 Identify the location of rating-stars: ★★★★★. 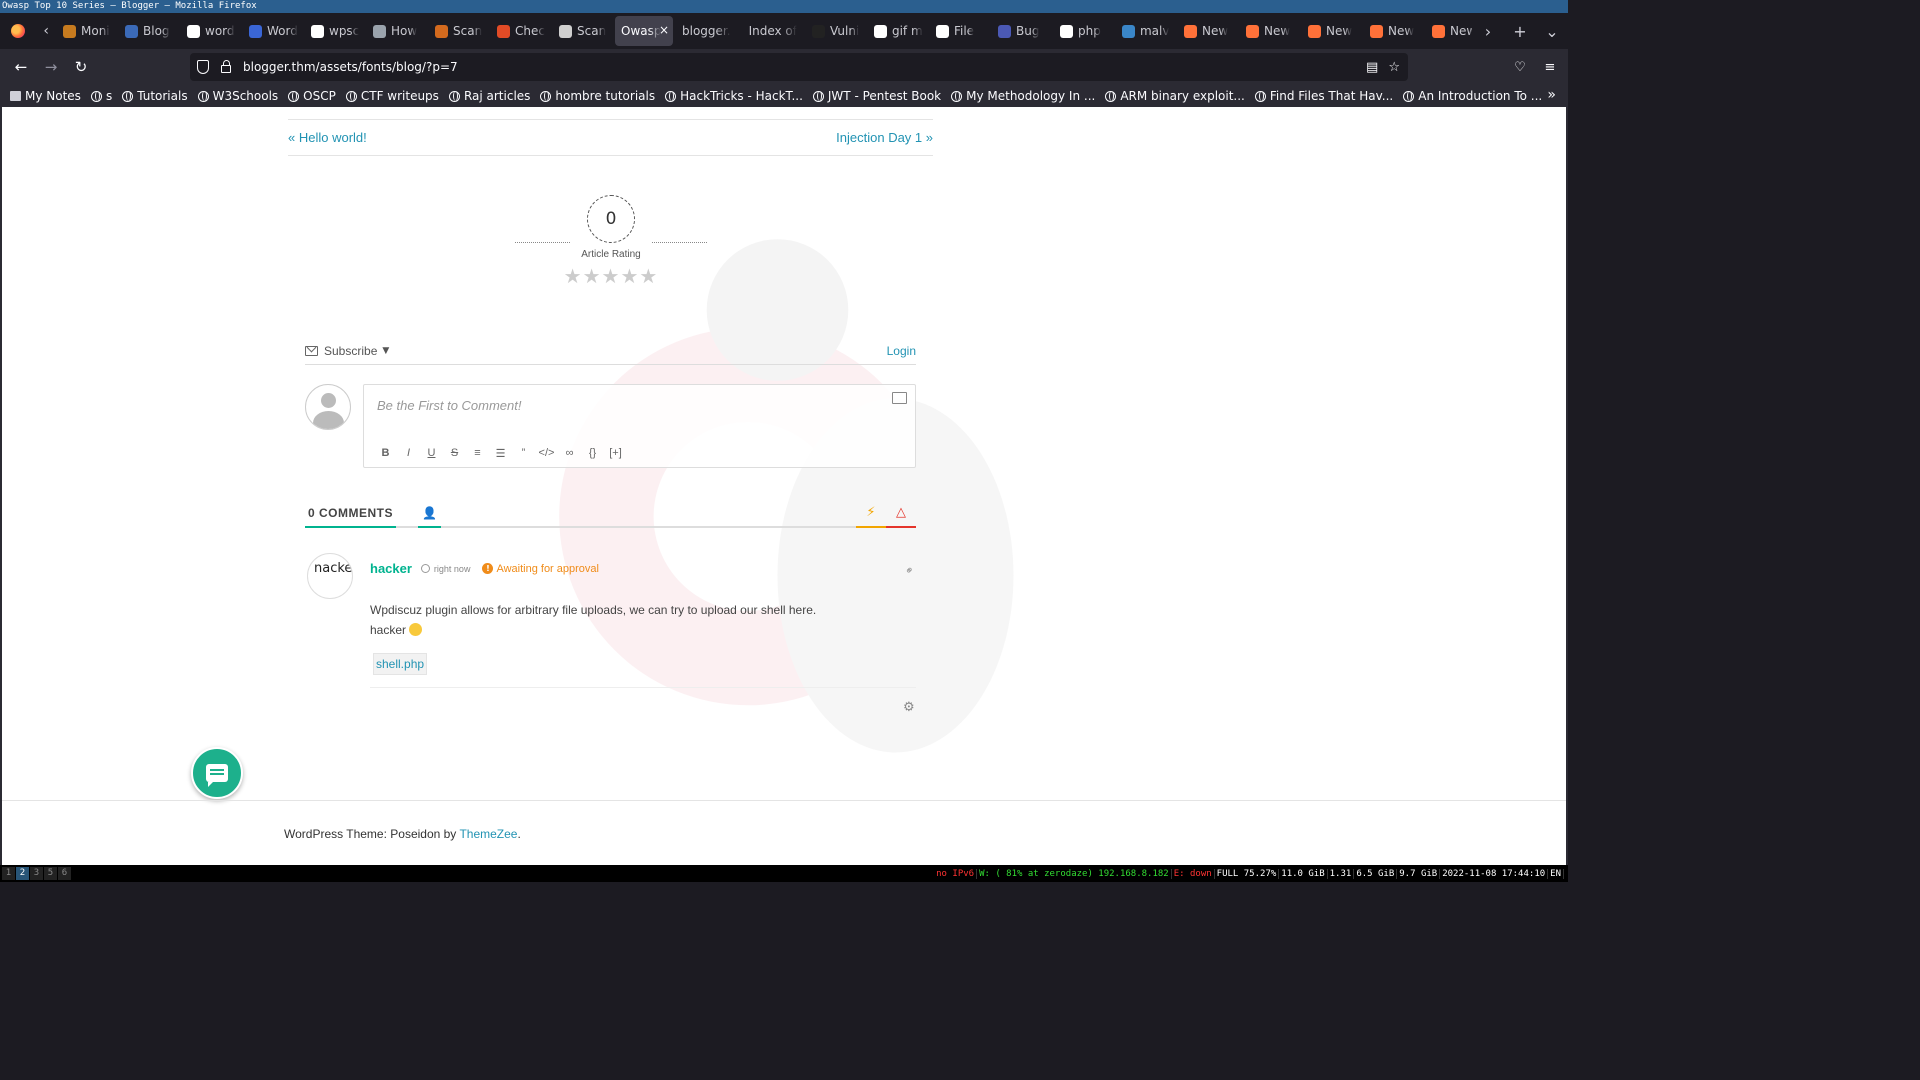
(611, 276).